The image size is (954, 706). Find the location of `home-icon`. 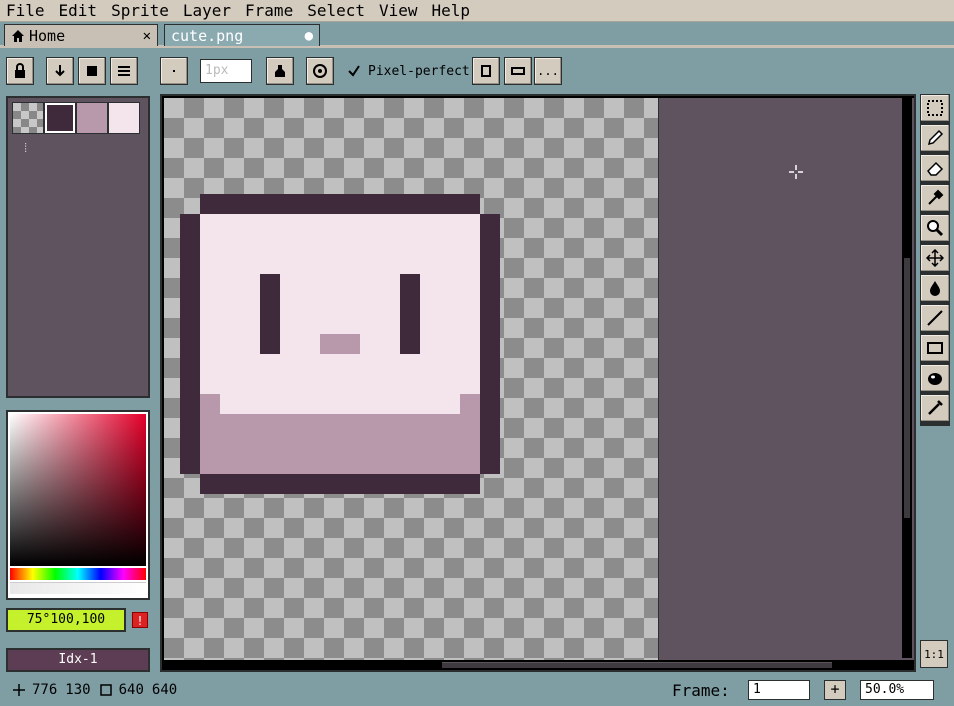

home-icon is located at coordinates (18, 35).